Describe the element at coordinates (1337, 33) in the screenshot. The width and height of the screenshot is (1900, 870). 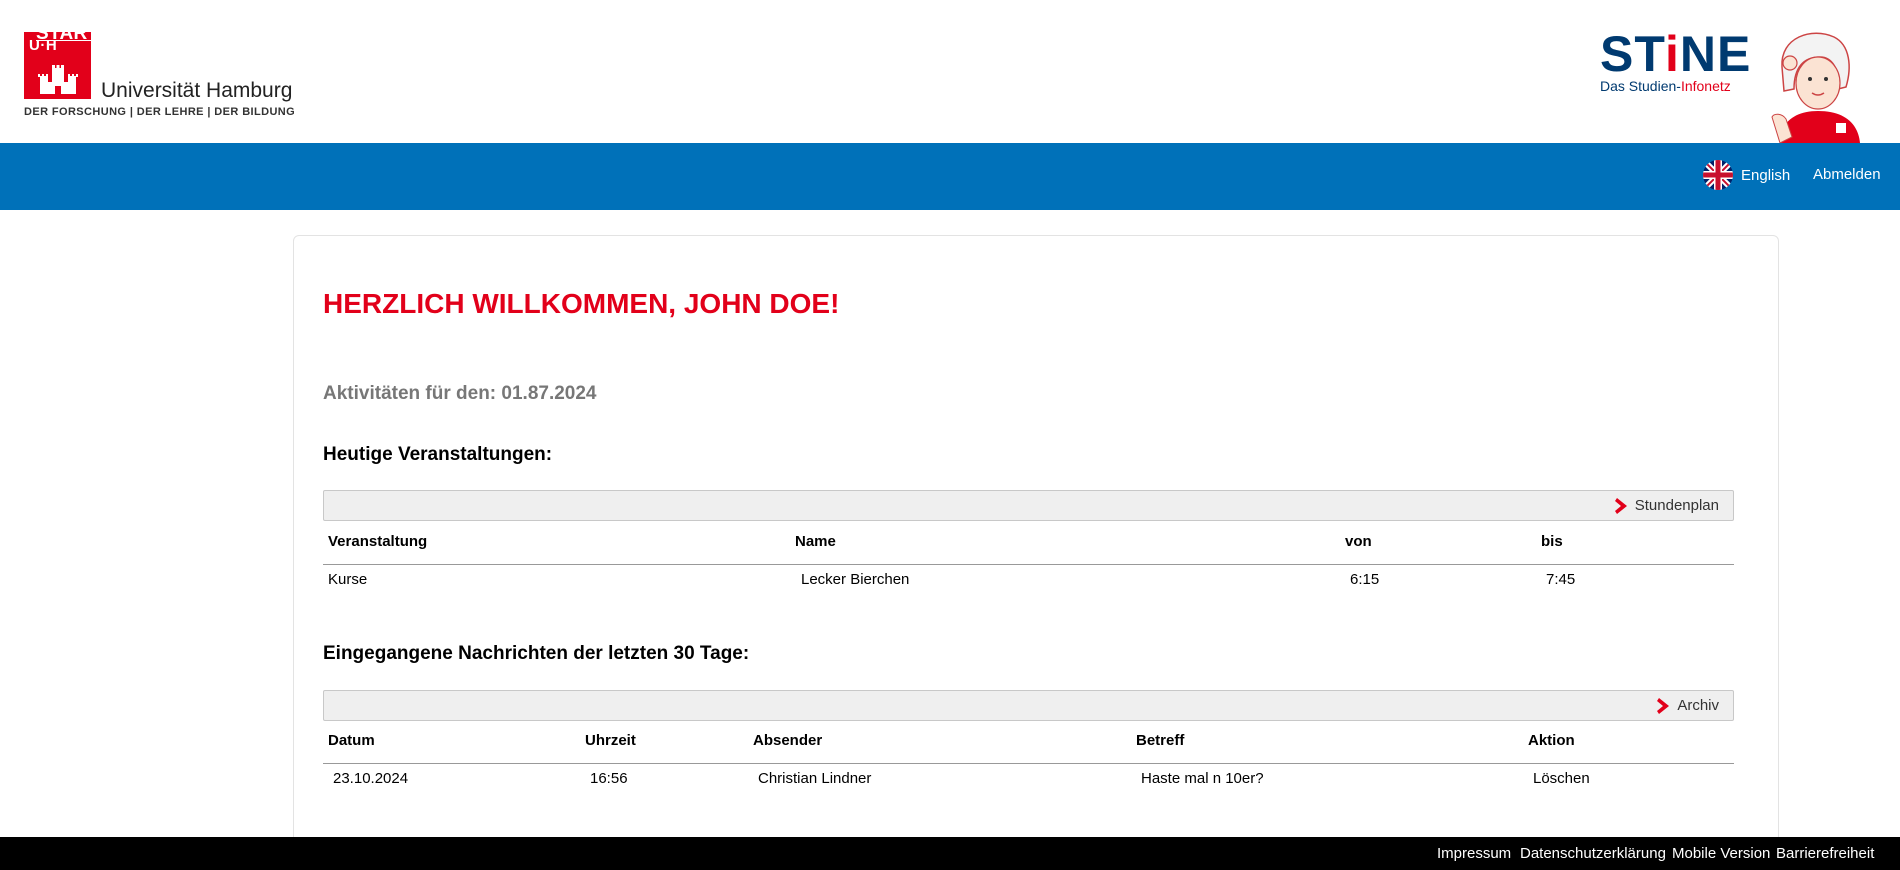
I see `nav-item-service: SERVICE` at that location.